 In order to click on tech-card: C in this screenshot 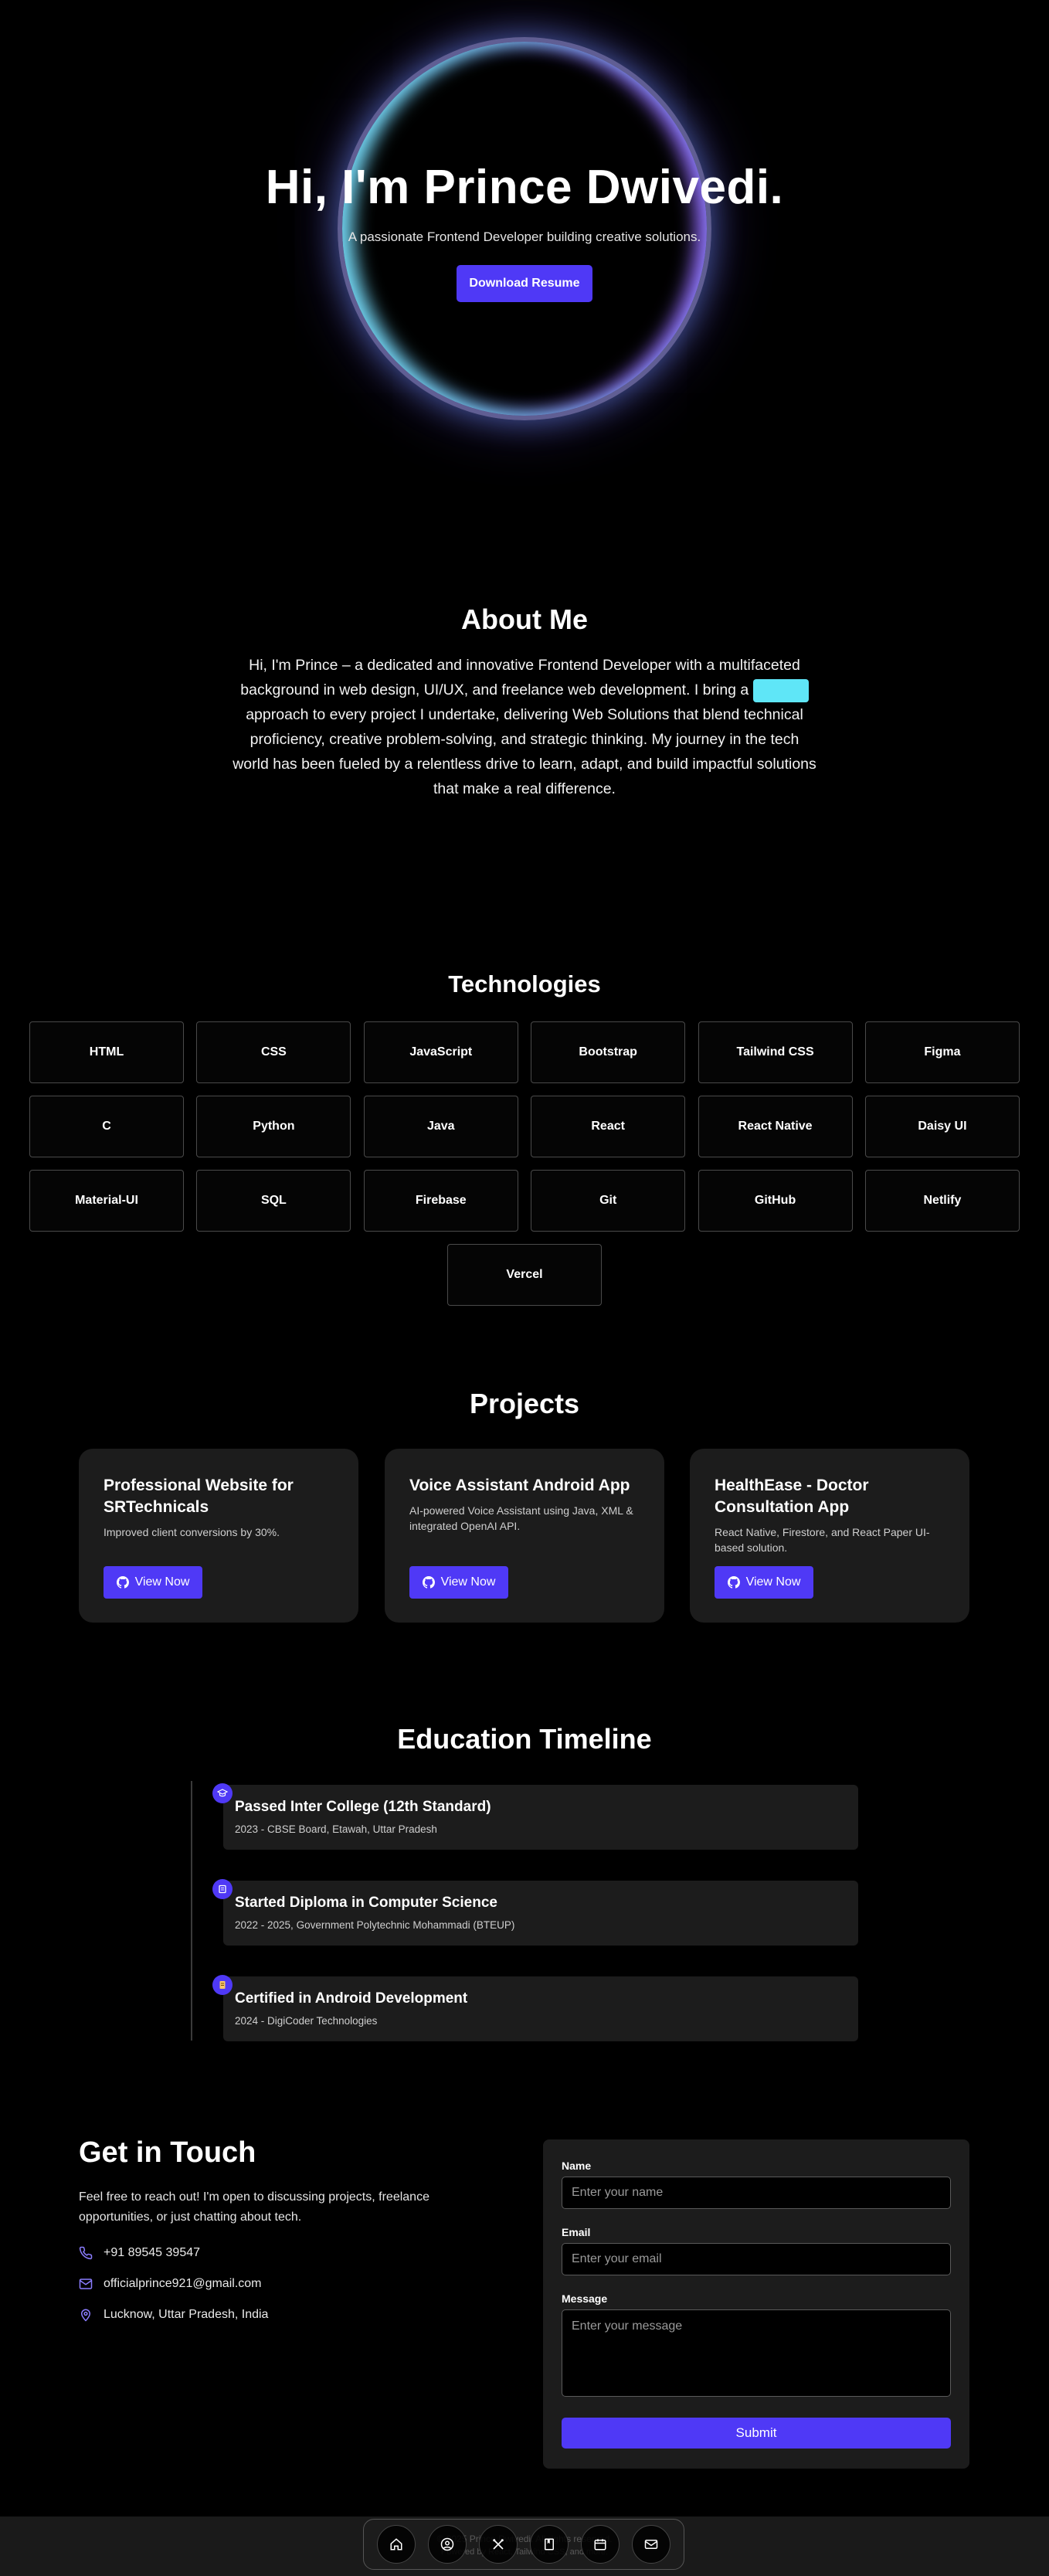, I will do `click(106, 1126)`.